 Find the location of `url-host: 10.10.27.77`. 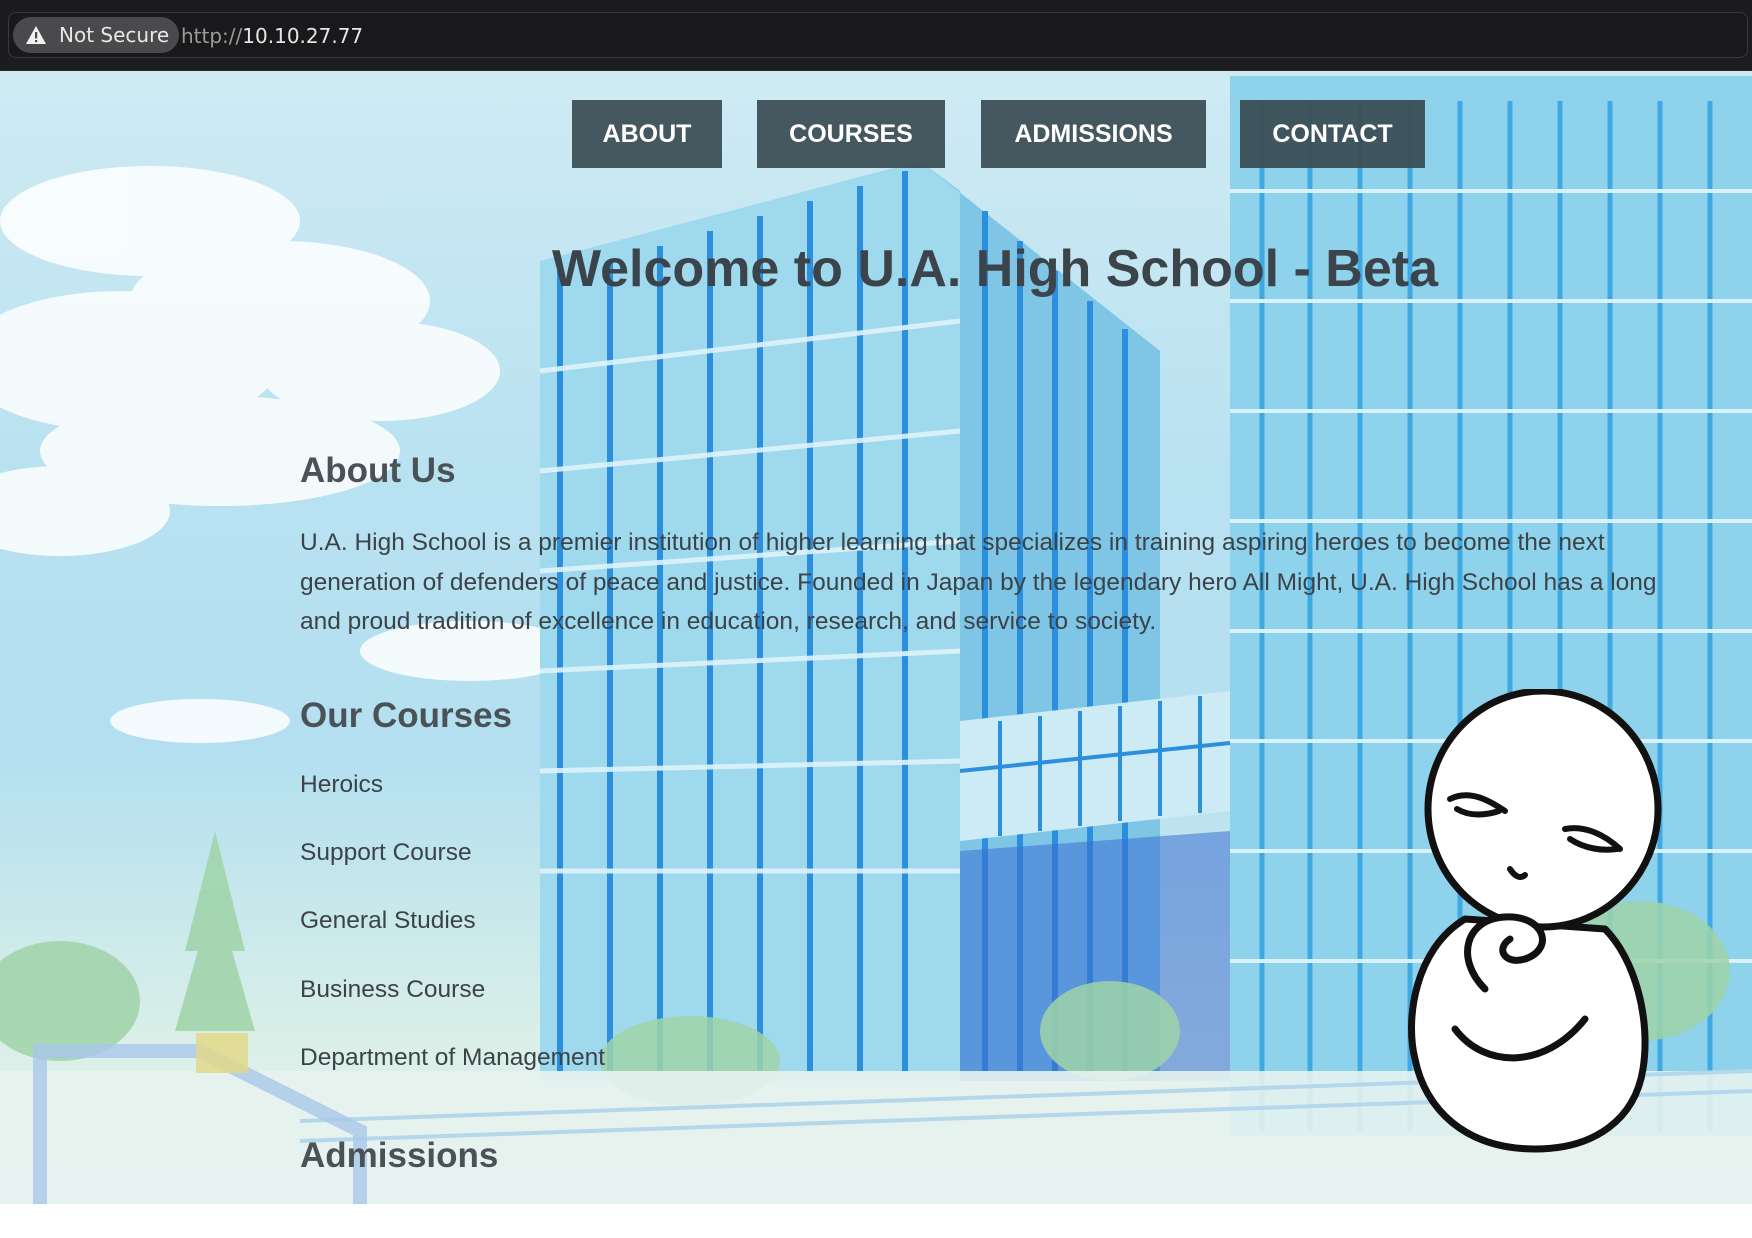

url-host: 10.10.27.77 is located at coordinates (303, 36).